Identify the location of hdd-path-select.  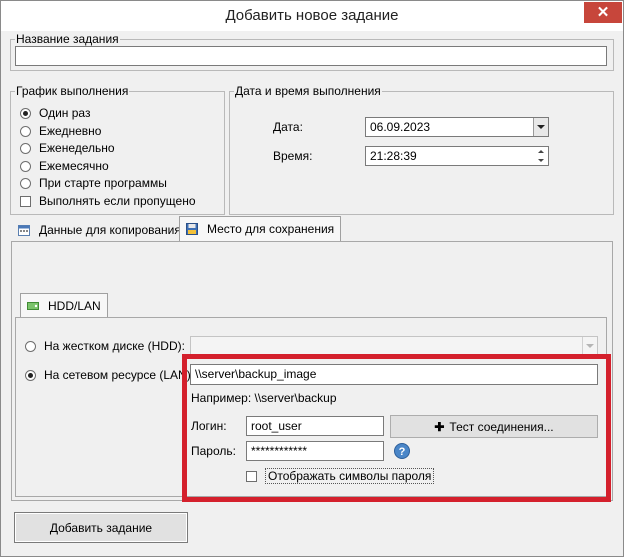
(394, 346).